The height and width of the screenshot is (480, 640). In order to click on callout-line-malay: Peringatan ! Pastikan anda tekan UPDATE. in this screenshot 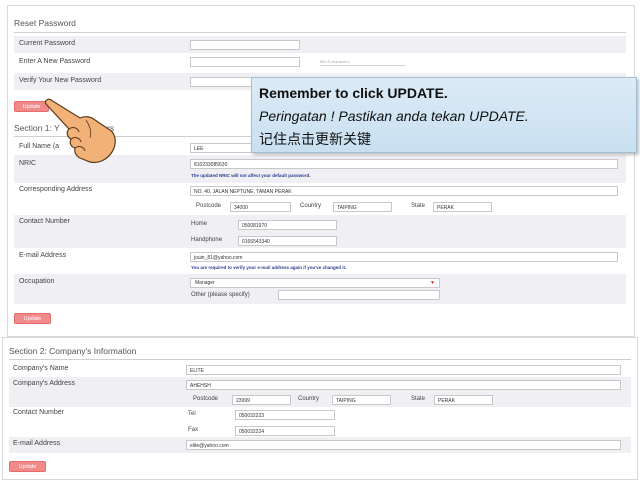, I will do `click(394, 116)`.